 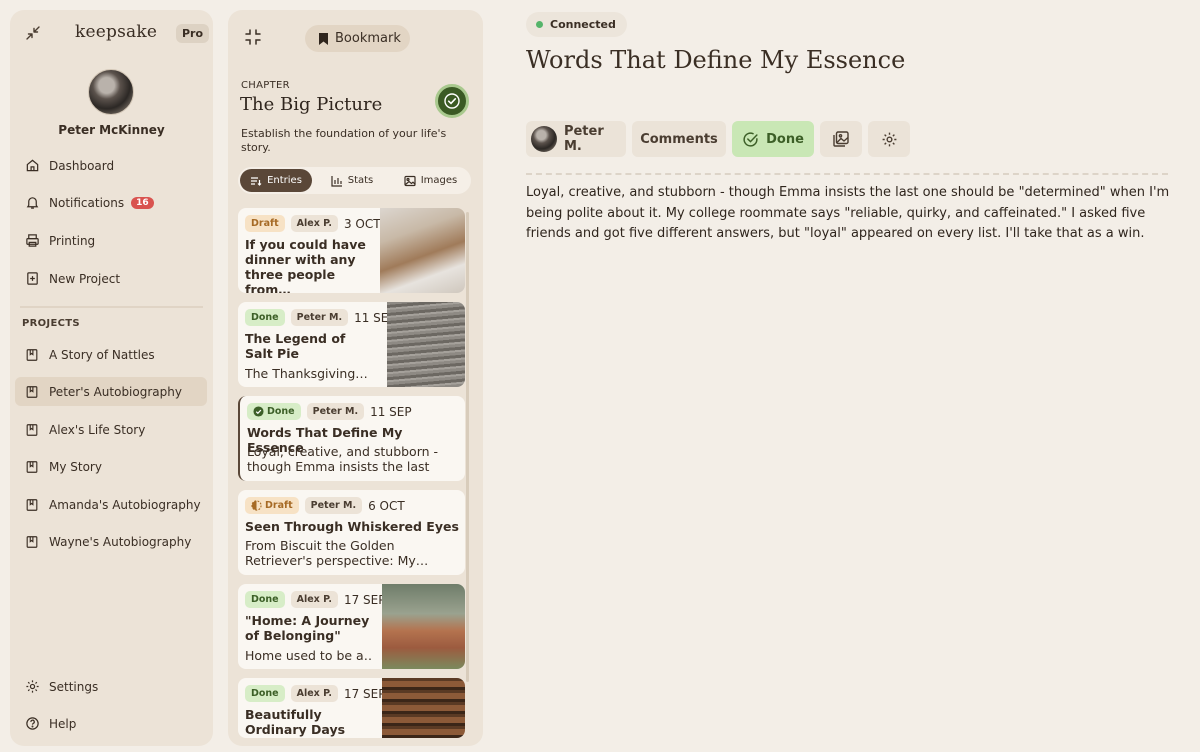 I want to click on panel-tabs: Entries Stats Images, so click(x=354, y=180).